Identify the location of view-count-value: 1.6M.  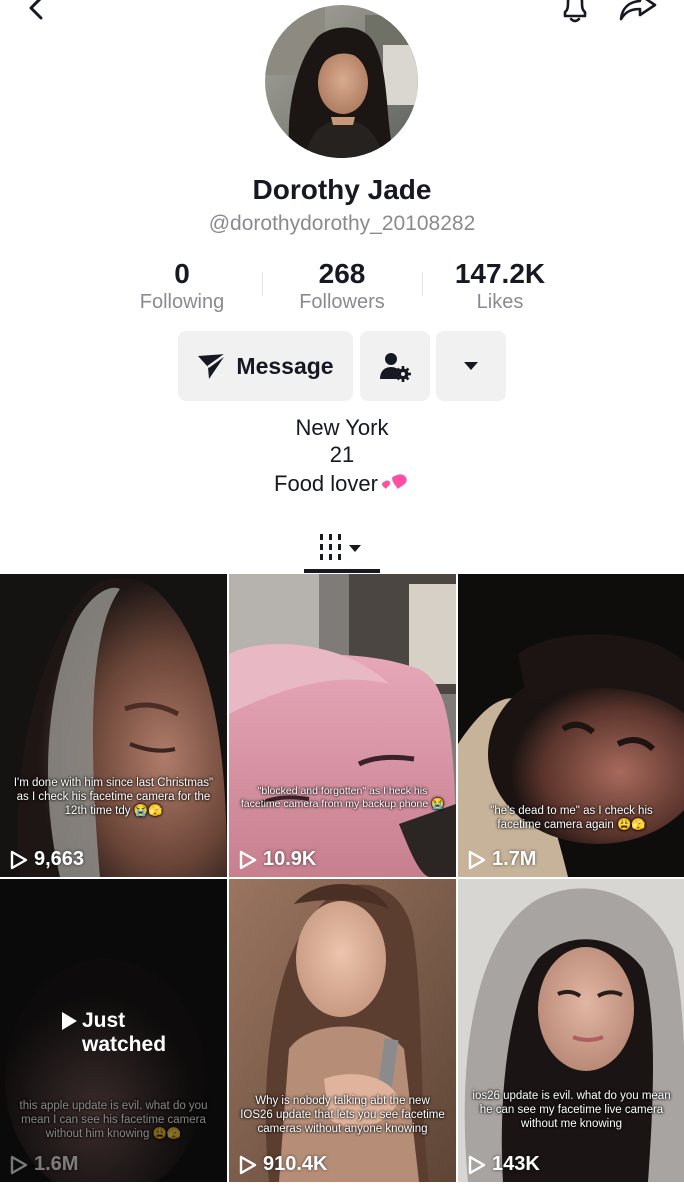
(56, 1164).